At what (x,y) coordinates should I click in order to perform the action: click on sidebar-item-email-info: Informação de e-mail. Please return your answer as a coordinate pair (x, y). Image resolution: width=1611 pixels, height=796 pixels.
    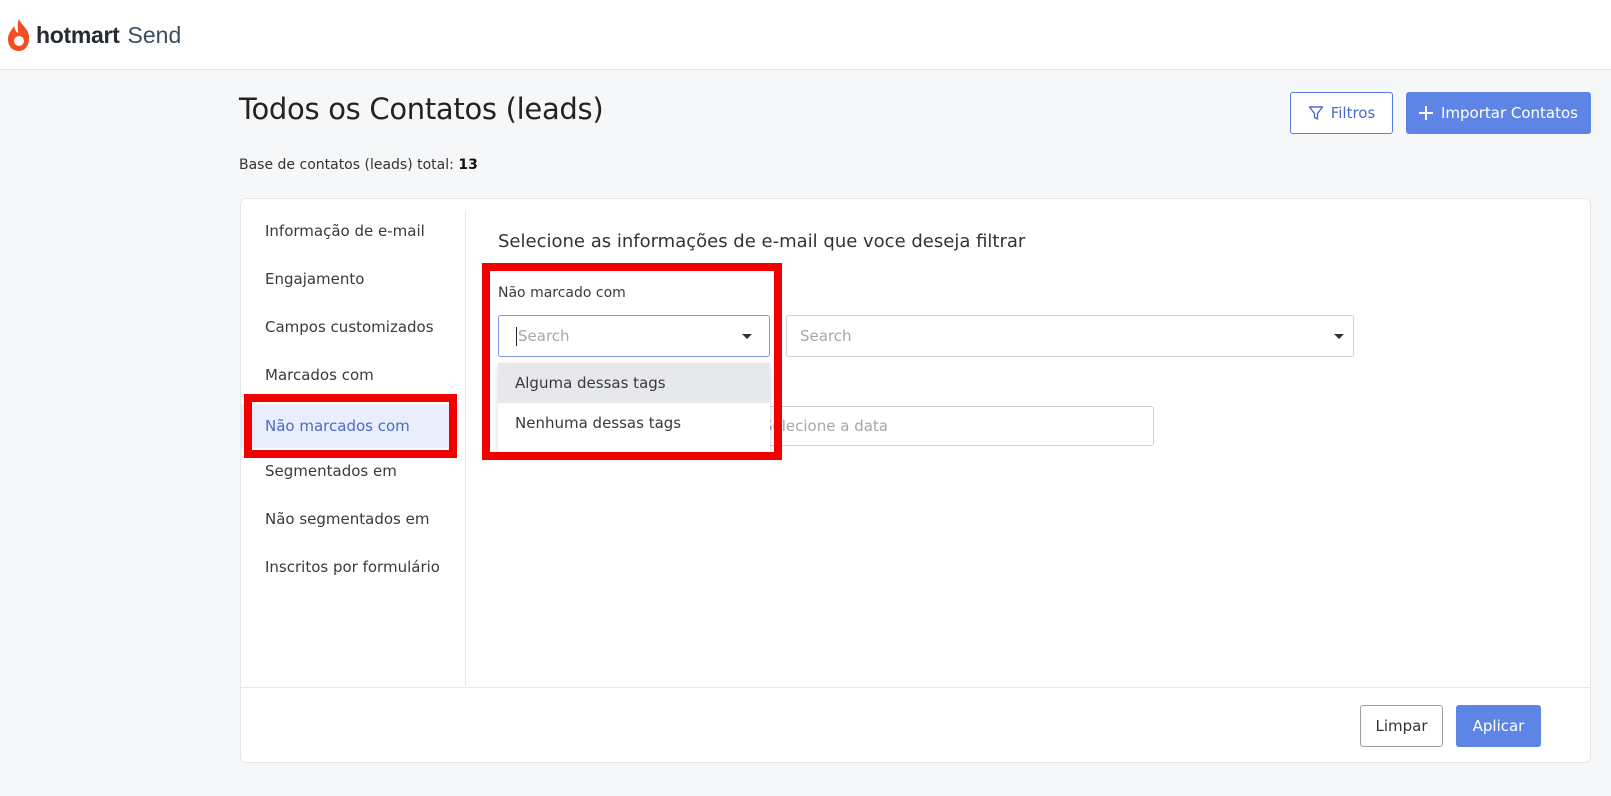
    Looking at the image, I should click on (349, 231).